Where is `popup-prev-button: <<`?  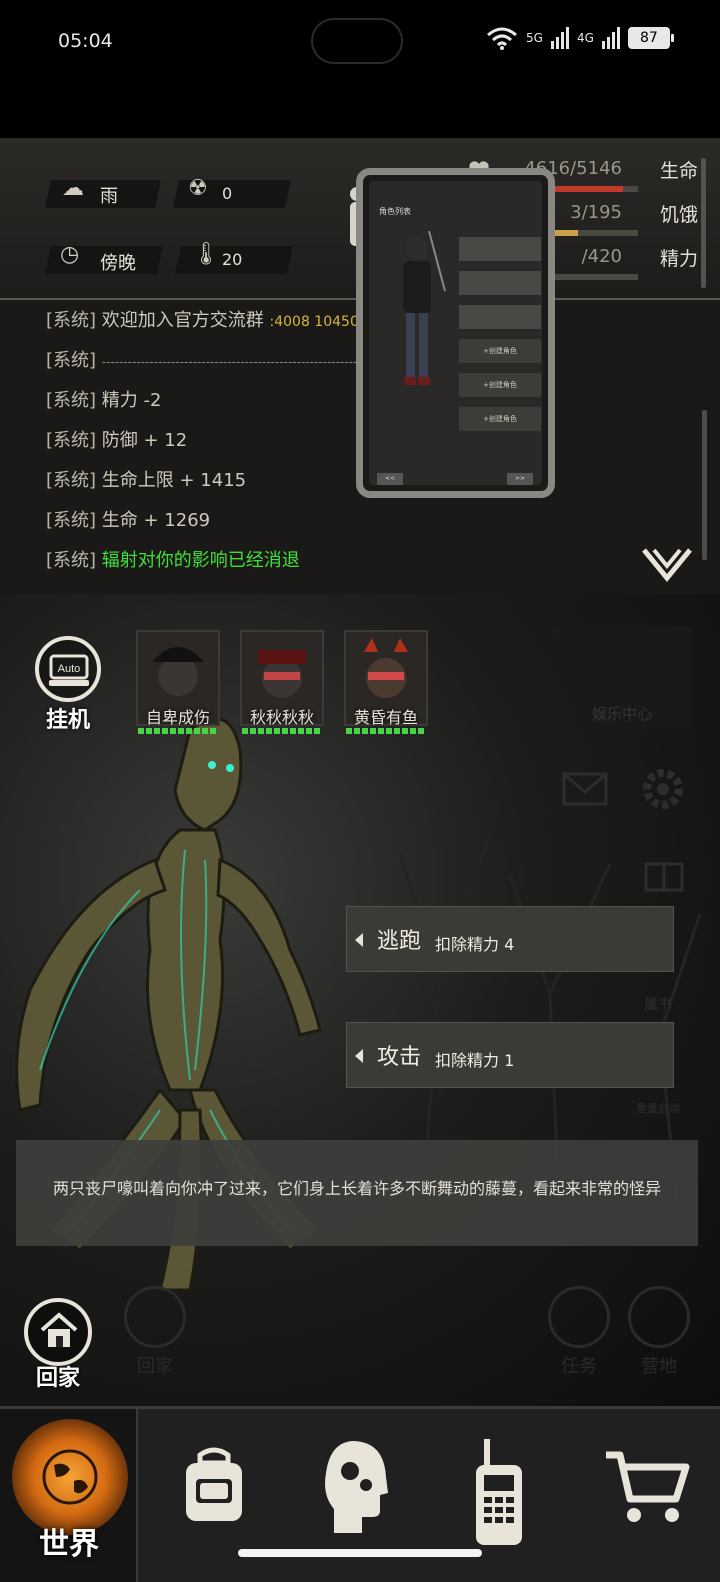 popup-prev-button: << is located at coordinates (390, 479).